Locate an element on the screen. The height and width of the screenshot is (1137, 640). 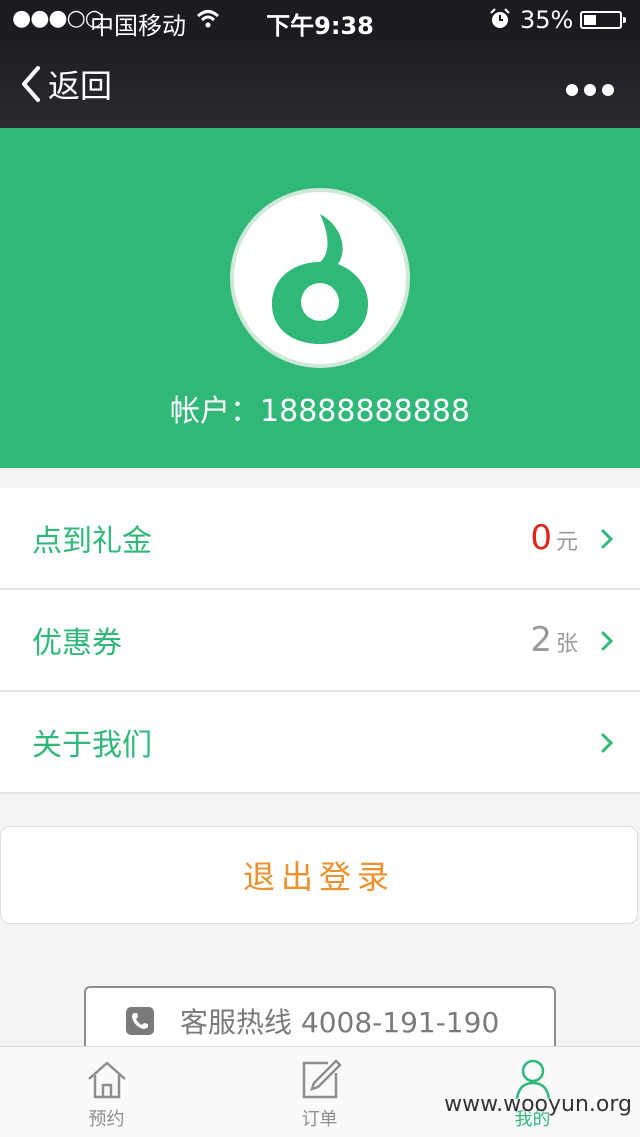
menu-item-value: 2 张 is located at coordinates (554, 640).